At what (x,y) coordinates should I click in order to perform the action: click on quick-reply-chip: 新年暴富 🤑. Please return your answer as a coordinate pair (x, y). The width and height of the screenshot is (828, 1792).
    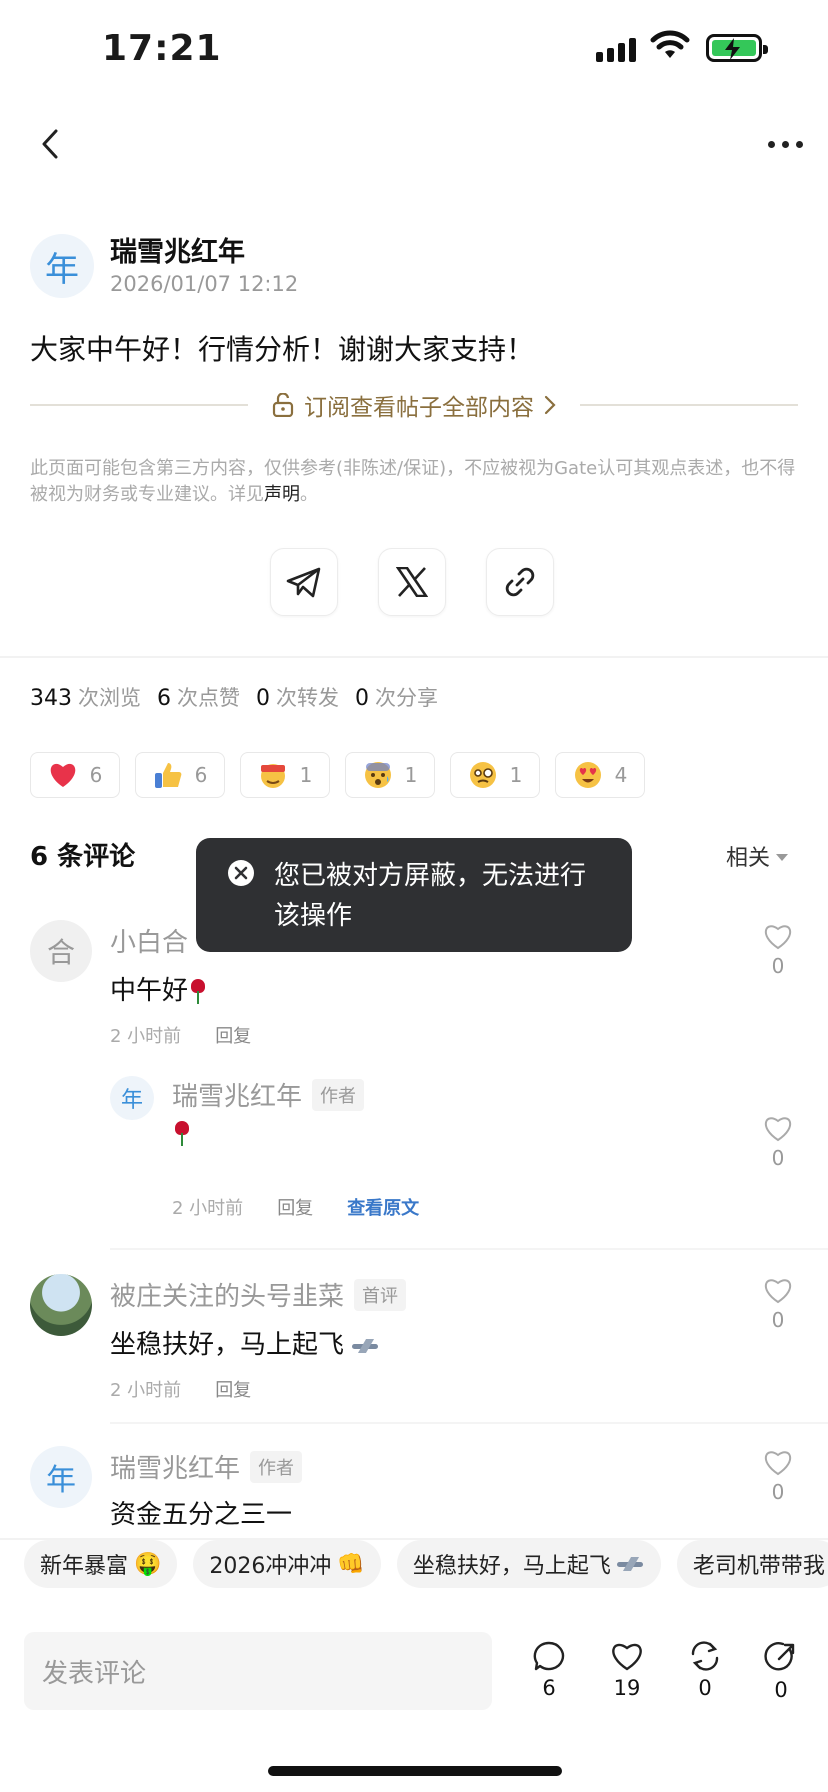
    Looking at the image, I should click on (101, 1564).